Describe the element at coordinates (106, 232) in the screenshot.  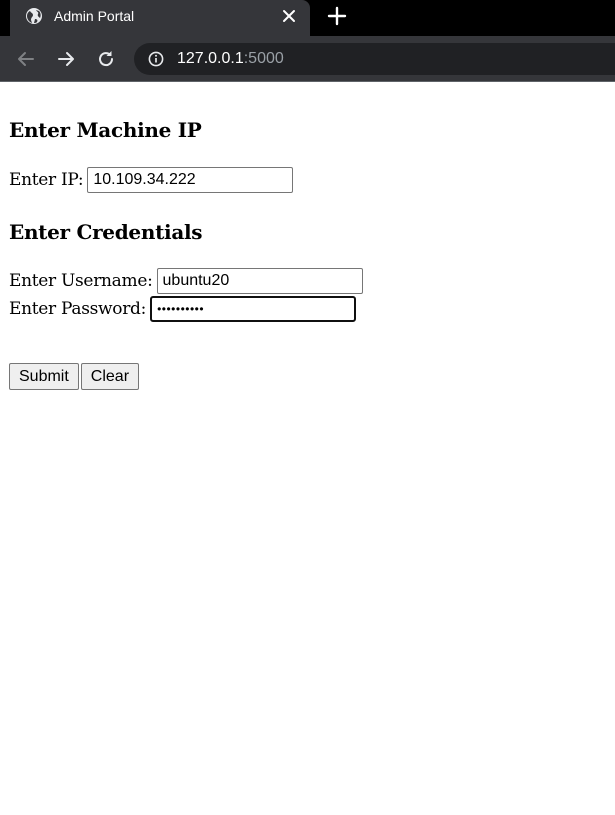
I see `credentials-heading: Enter Credentials` at that location.